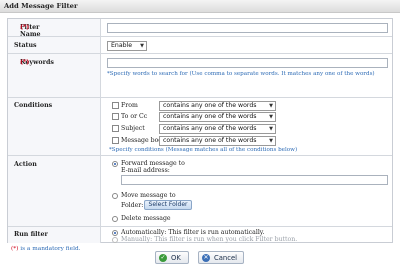 Image resolution: width=400 pixels, height=279 pixels. Describe the element at coordinates (25, 164) in the screenshot. I see `action-label: Action` at that location.